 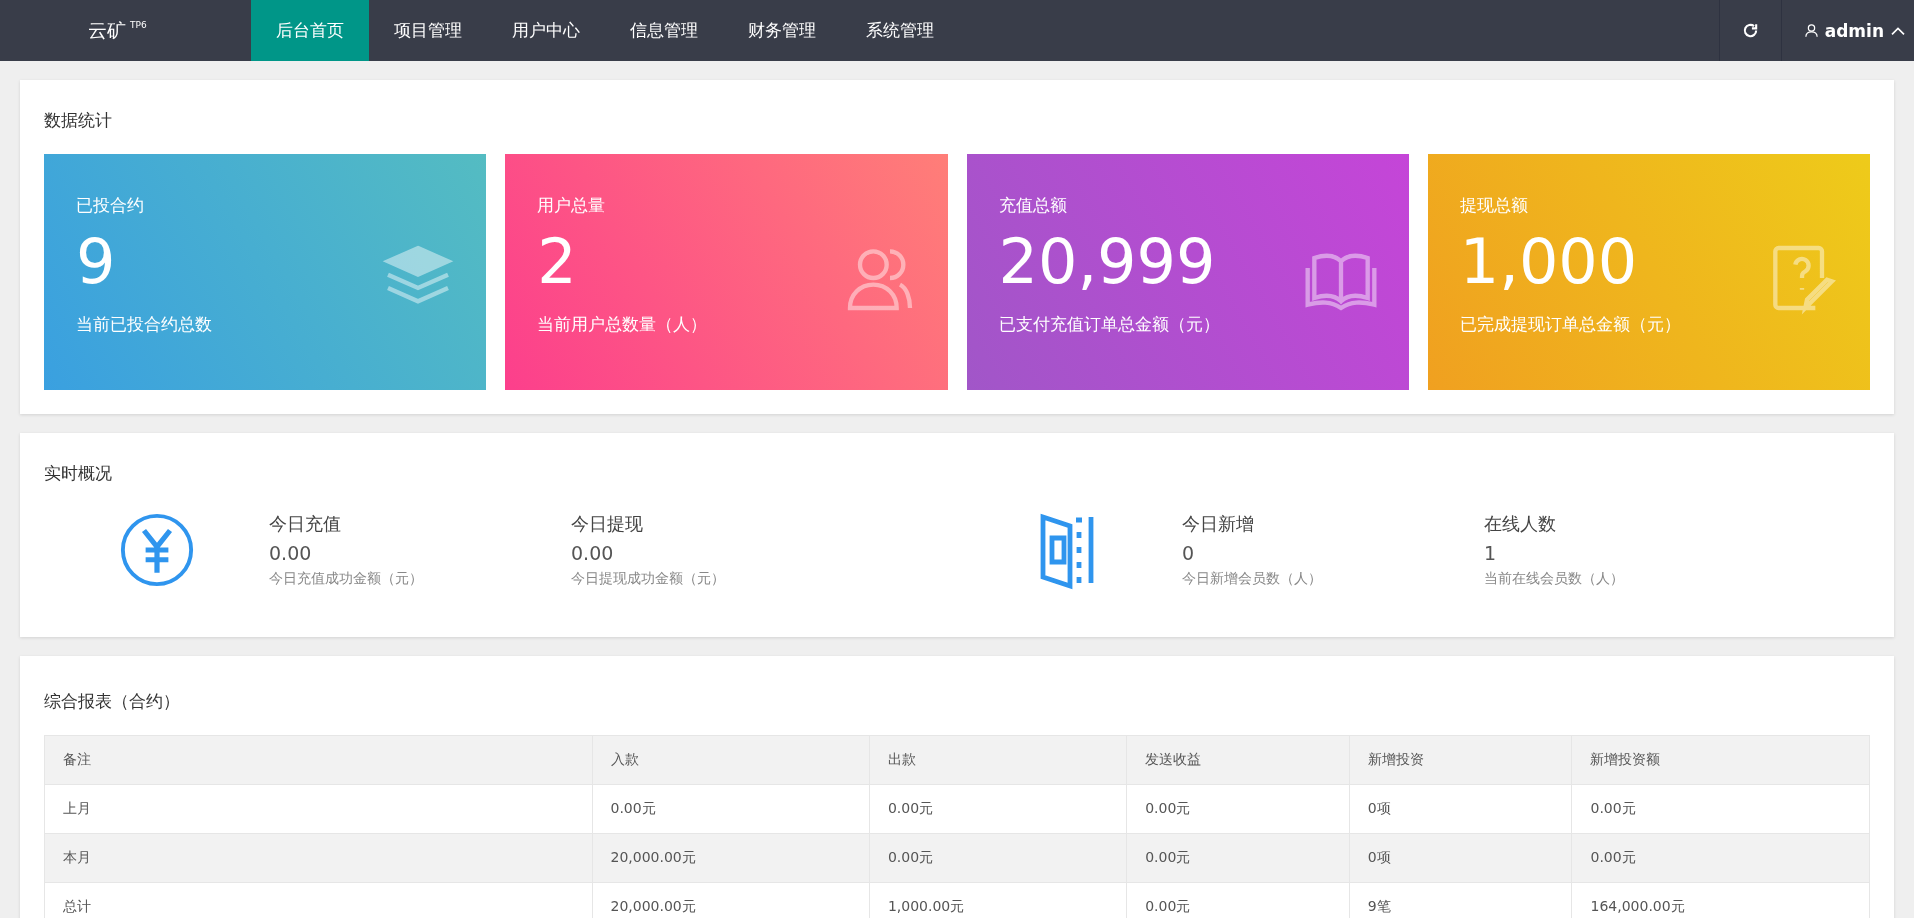 I want to click on column-header: 入款, so click(x=731, y=760).